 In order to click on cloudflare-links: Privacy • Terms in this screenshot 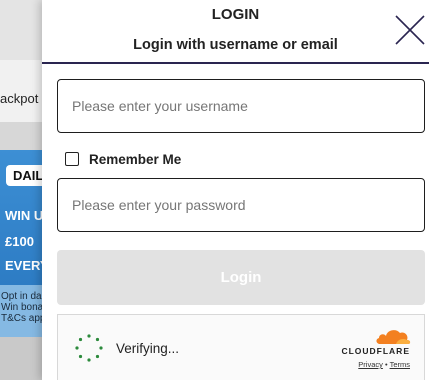, I will do `click(384, 364)`.